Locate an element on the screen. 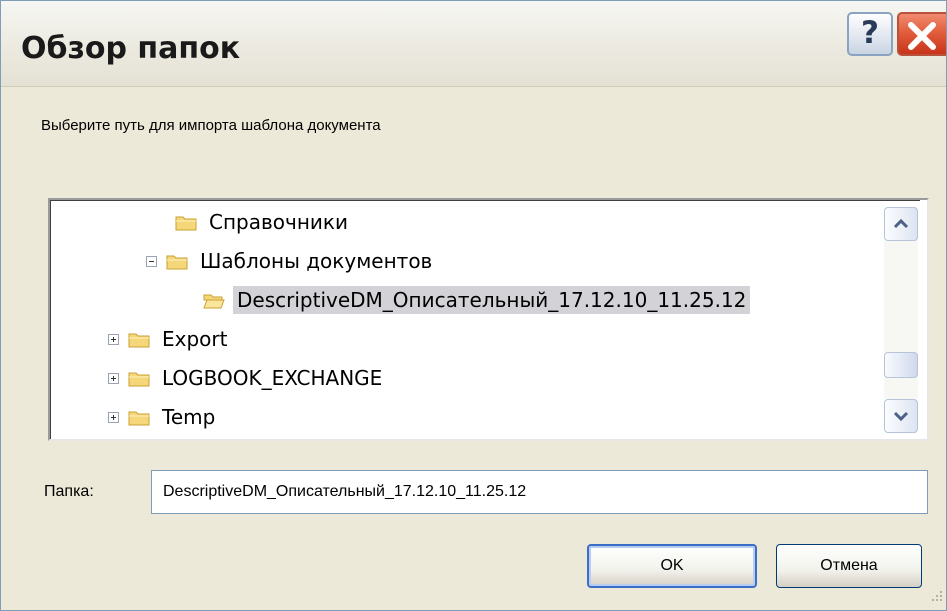 This screenshot has width=947, height=611. tree-item-export: Export is located at coordinates (169, 339).